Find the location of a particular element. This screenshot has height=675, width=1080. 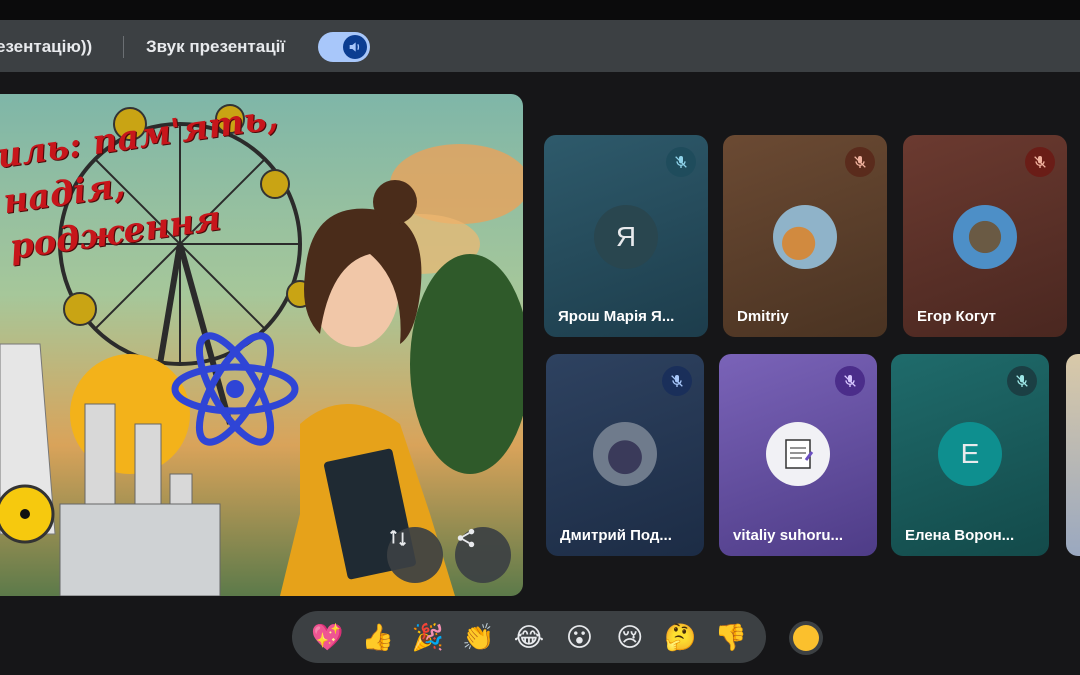

avatar: Я is located at coordinates (626, 237).